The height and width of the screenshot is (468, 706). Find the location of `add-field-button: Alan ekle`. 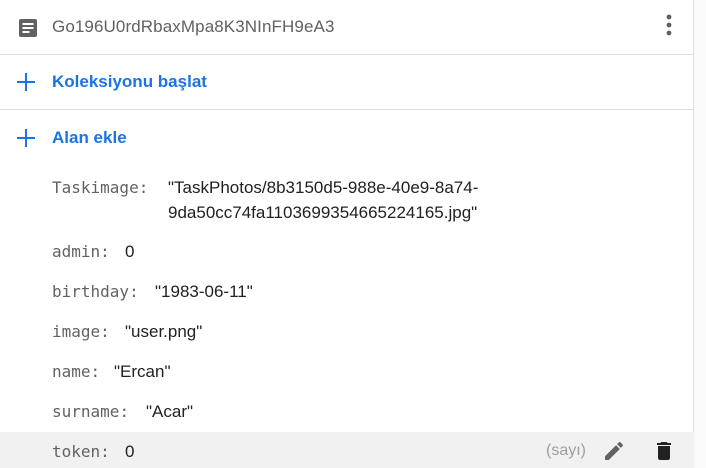

add-field-button: Alan ekle is located at coordinates (347, 138).